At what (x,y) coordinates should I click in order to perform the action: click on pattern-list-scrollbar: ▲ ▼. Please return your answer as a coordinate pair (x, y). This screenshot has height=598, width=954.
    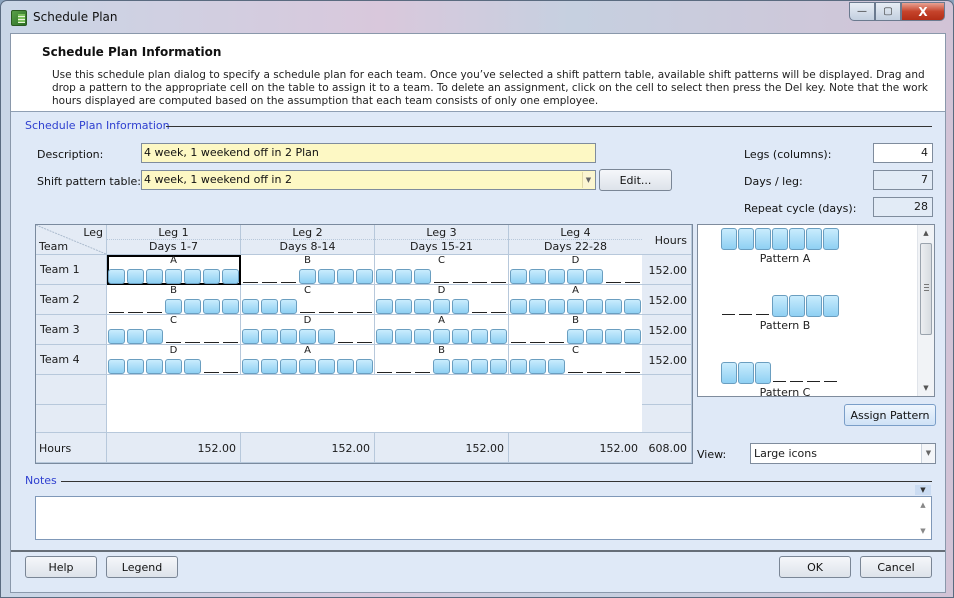
    Looking at the image, I should click on (925, 310).